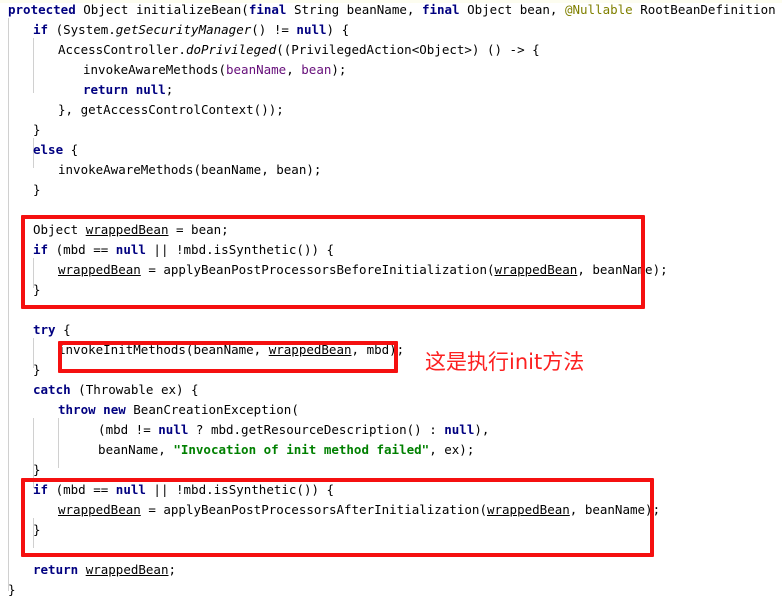 This screenshot has width=782, height=606. I want to click on code-token: ((PrivilegedAction<Object>) () -> {, so click(408, 49).